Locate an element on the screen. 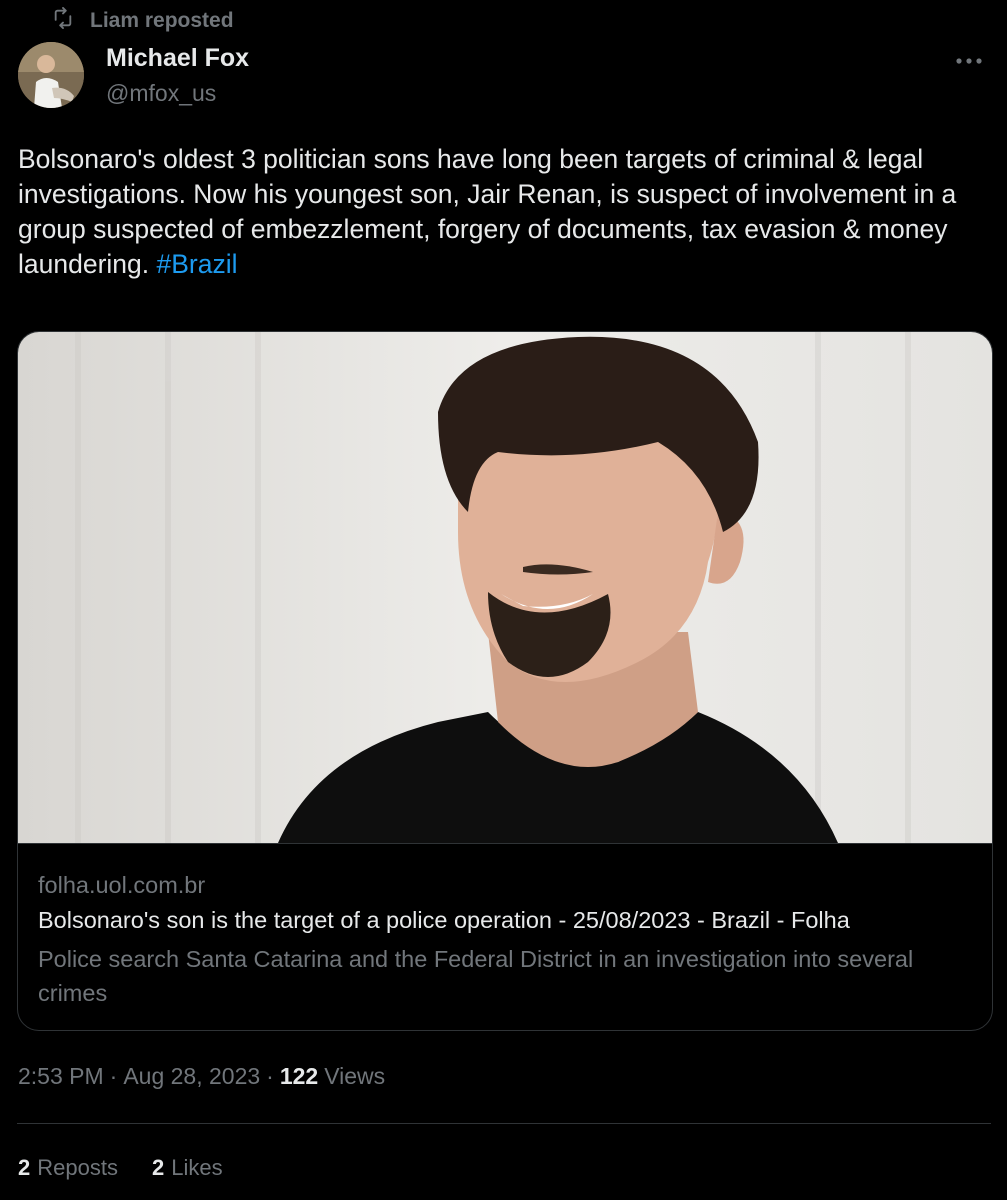 The height and width of the screenshot is (1200, 1007). reposts-stat: 2 Reposts is located at coordinates (68, 1168).